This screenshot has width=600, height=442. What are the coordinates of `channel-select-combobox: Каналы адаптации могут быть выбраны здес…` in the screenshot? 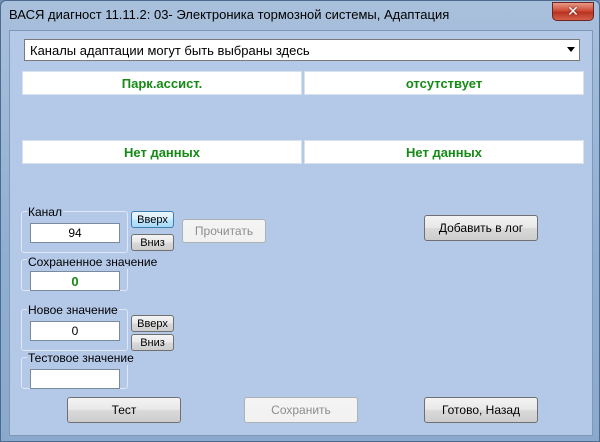 It's located at (302, 50).